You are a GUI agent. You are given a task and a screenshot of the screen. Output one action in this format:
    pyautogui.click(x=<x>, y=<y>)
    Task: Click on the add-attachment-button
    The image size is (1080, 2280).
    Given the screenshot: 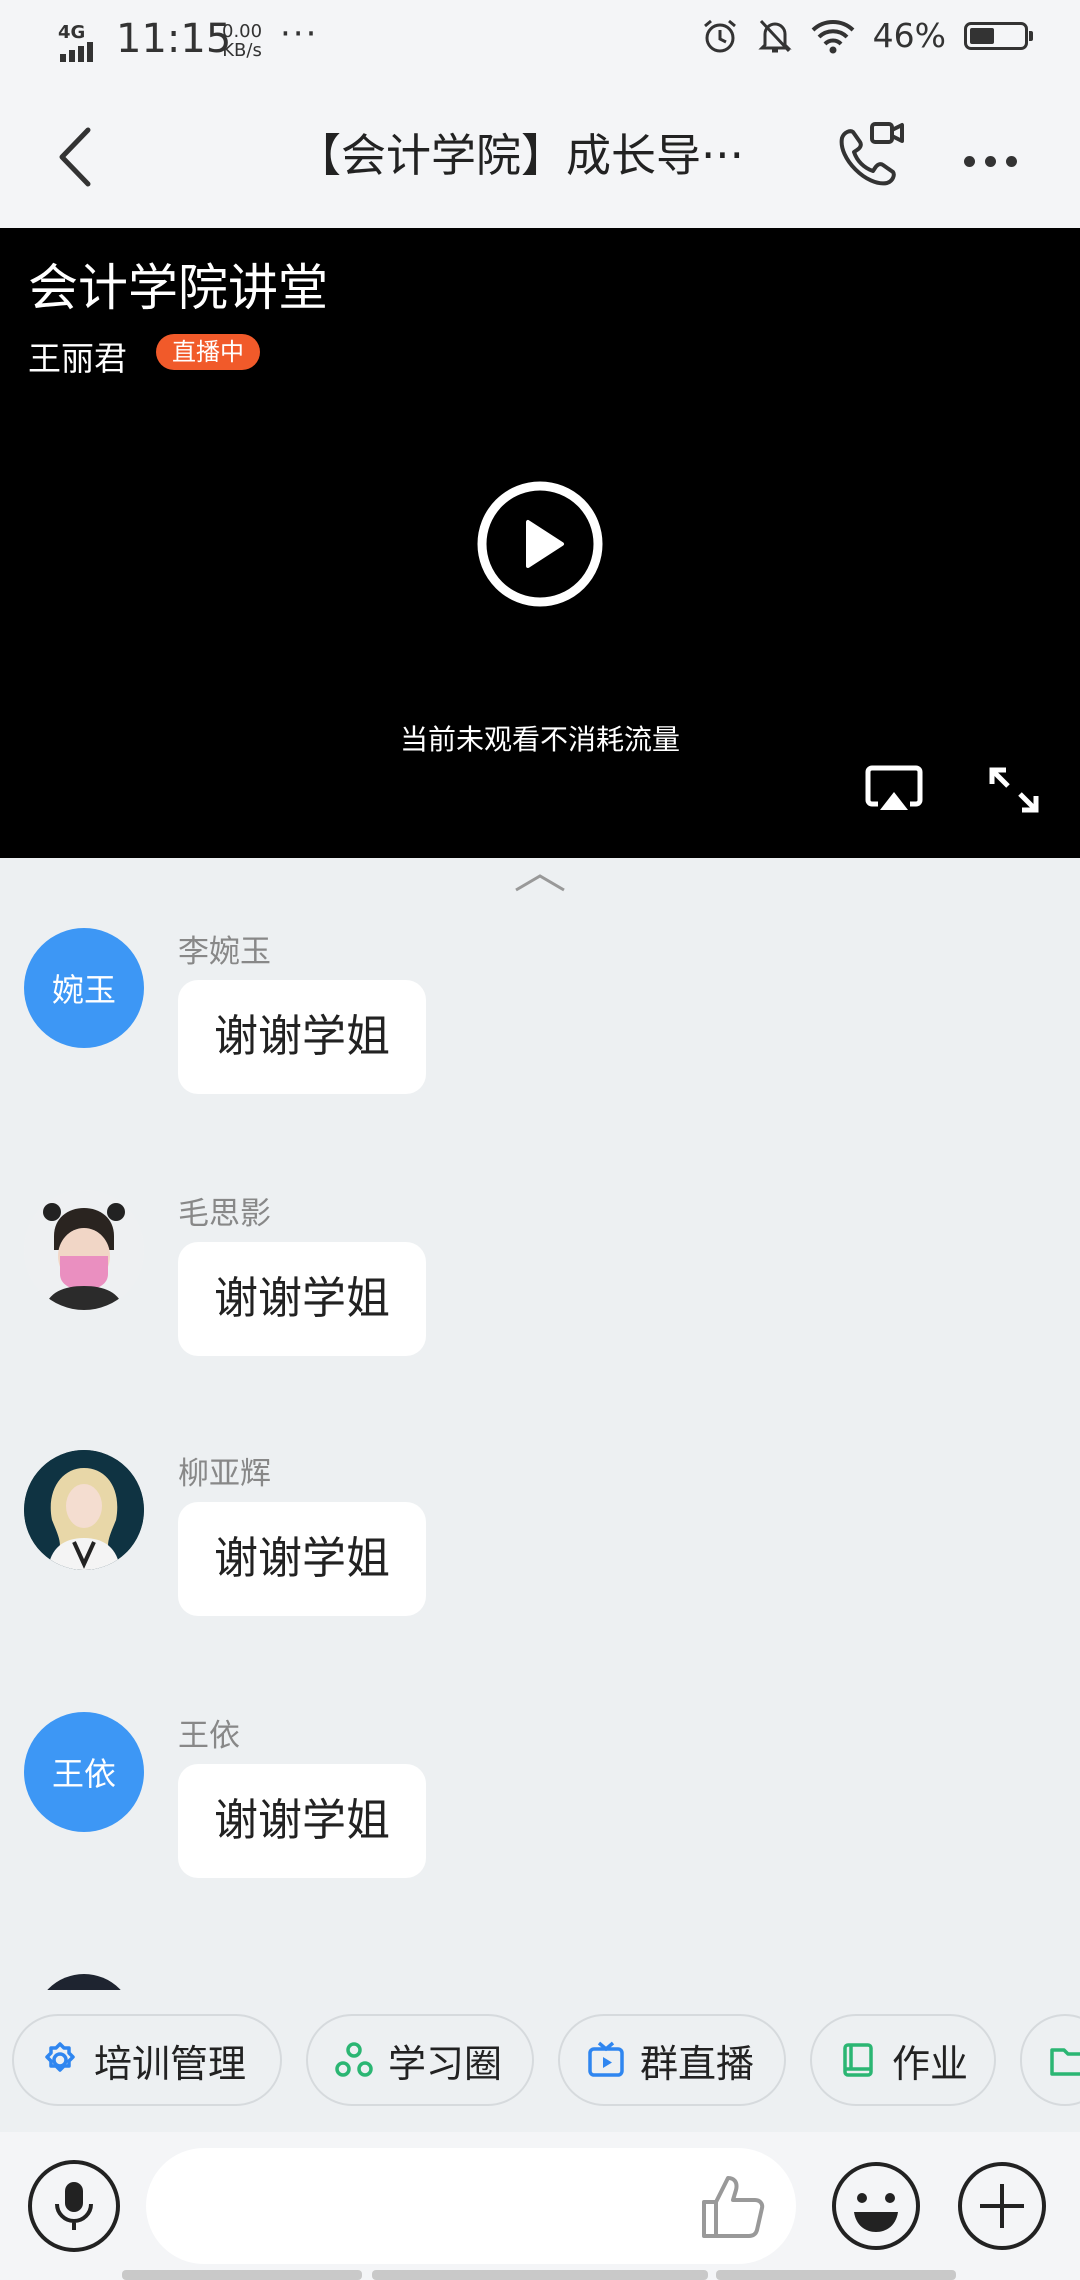 What is the action you would take?
    pyautogui.click(x=1002, y=2206)
    